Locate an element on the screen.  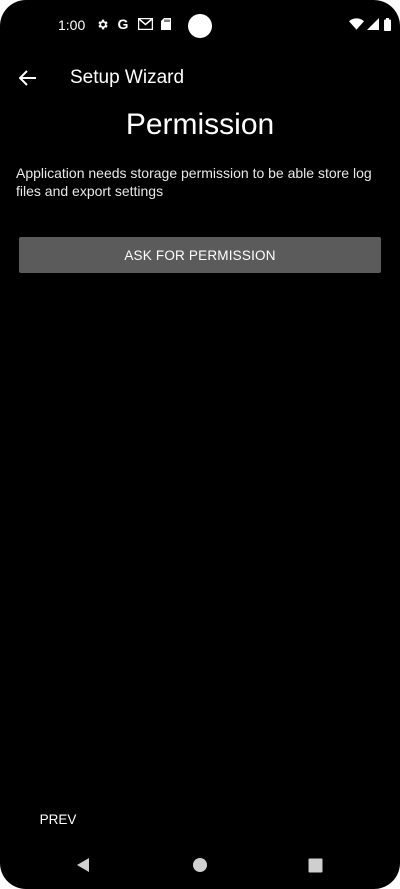
home-circle-icon is located at coordinates (200, 865).